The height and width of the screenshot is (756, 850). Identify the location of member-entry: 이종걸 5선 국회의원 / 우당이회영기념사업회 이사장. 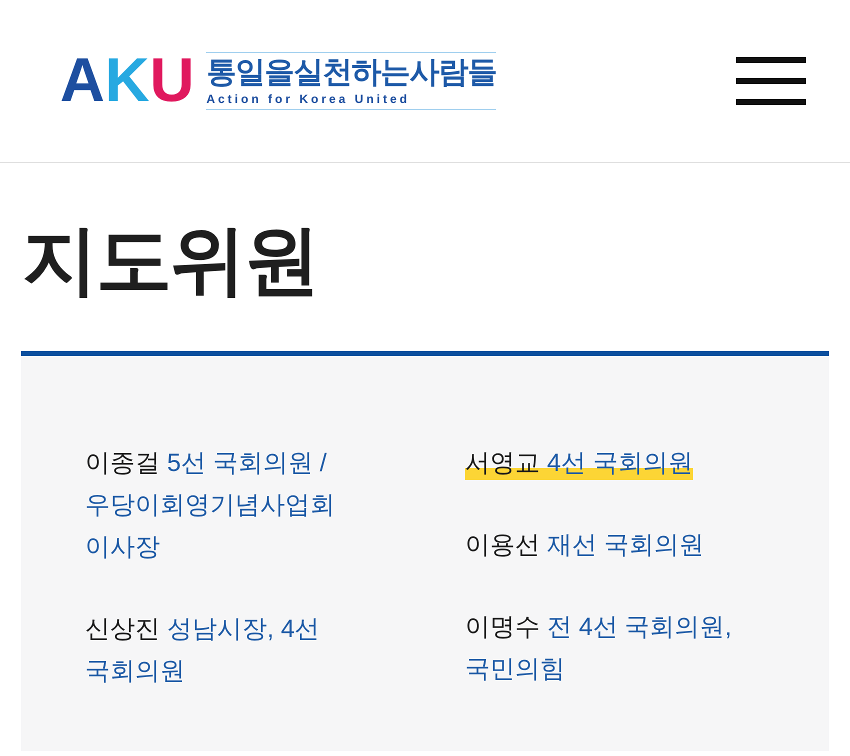
(210, 505).